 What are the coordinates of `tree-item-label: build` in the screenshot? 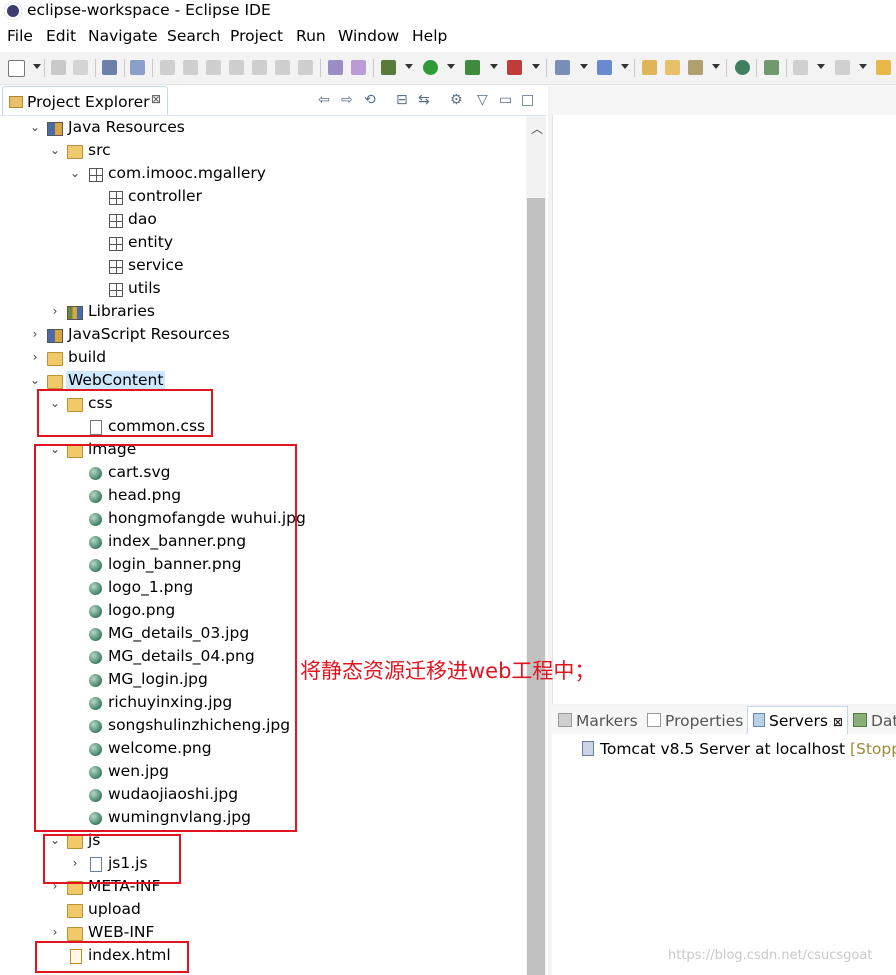 It's located at (87, 357).